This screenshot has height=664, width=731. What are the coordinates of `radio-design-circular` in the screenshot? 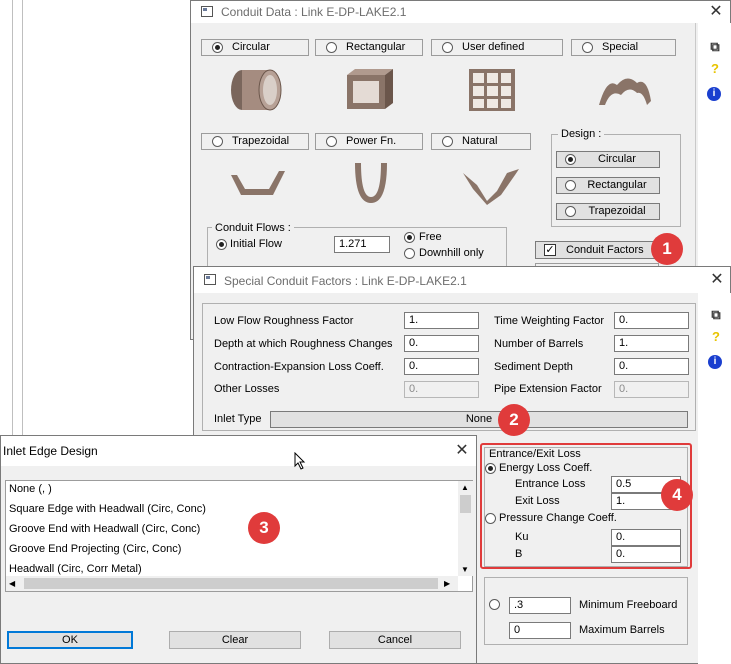 It's located at (570, 159).